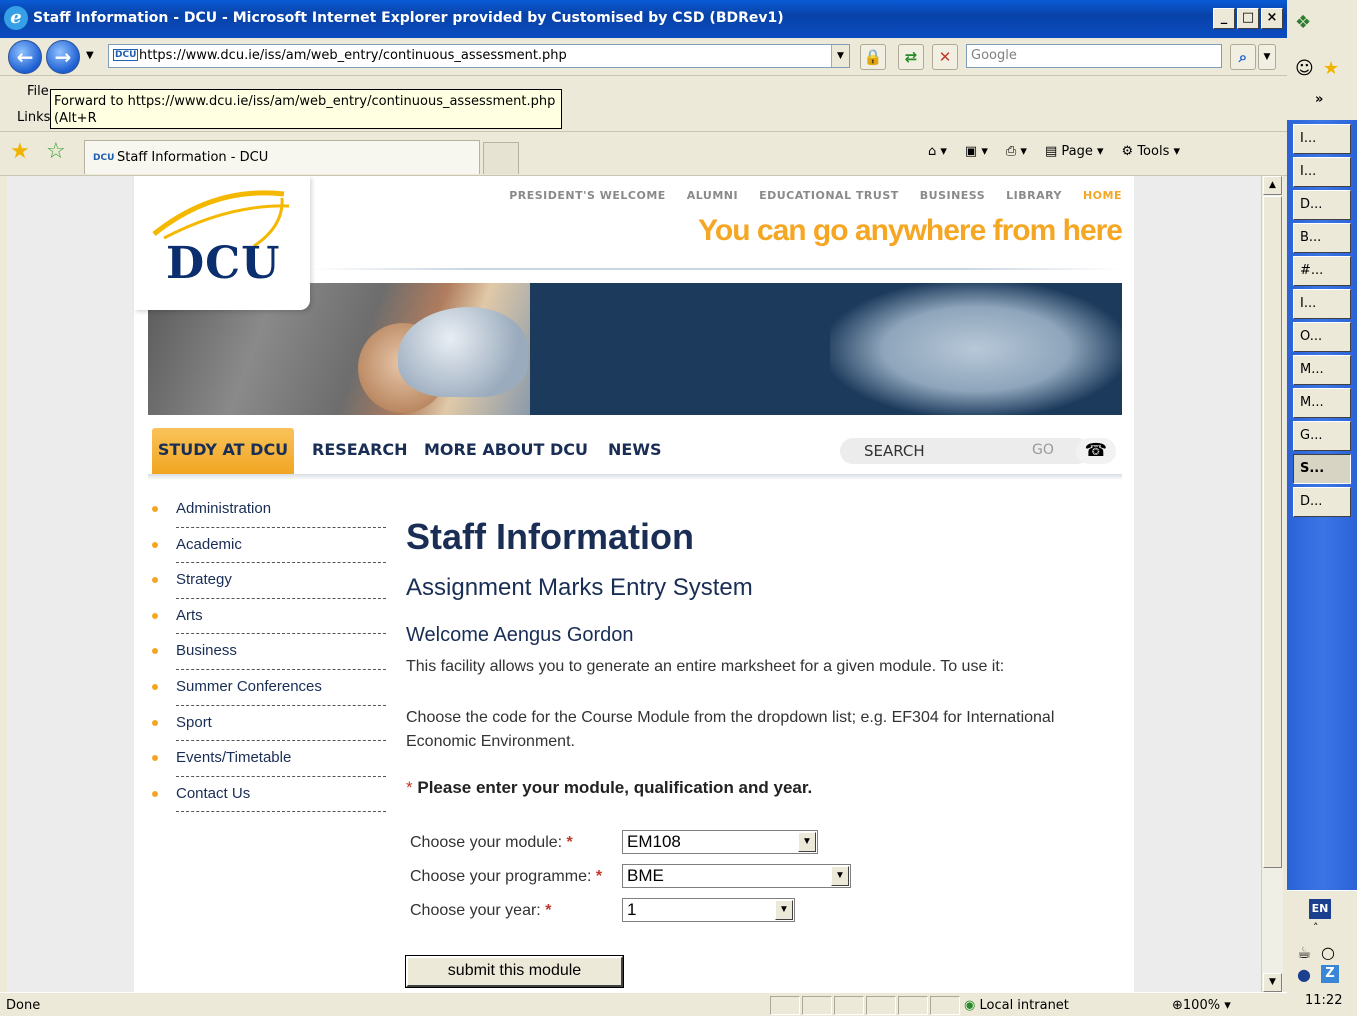 The image size is (1357, 1016). I want to click on maximize-button: □, so click(1248, 18).